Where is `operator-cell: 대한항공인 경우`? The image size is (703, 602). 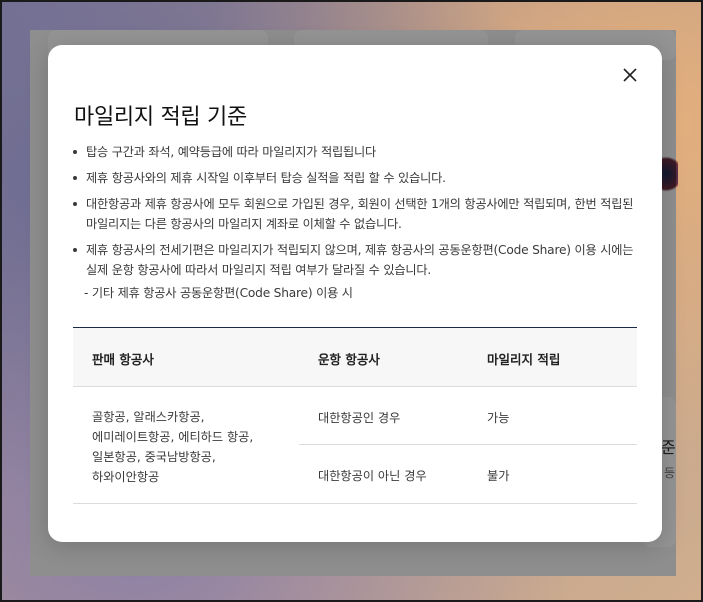
operator-cell: 대한항공인 경우 is located at coordinates (359, 418).